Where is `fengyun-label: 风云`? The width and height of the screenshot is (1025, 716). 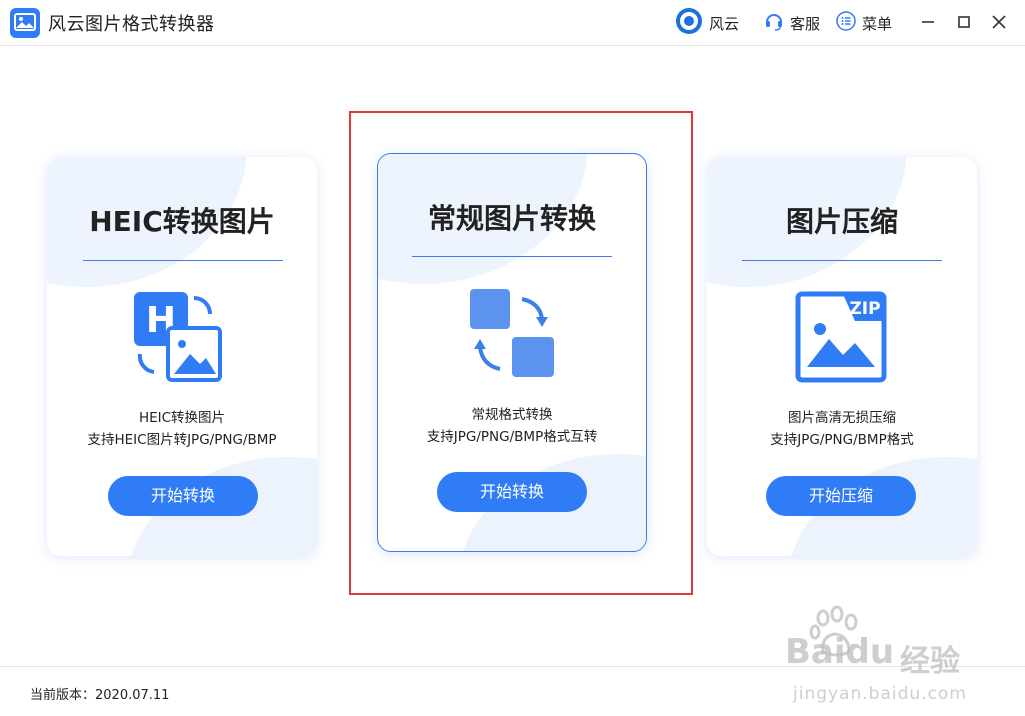 fengyun-label: 风云 is located at coordinates (724, 23).